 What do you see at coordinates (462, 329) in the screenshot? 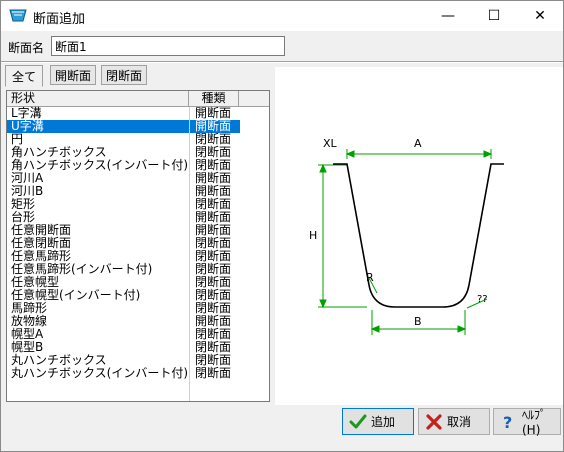
I see `b-right-arrow` at bounding box center [462, 329].